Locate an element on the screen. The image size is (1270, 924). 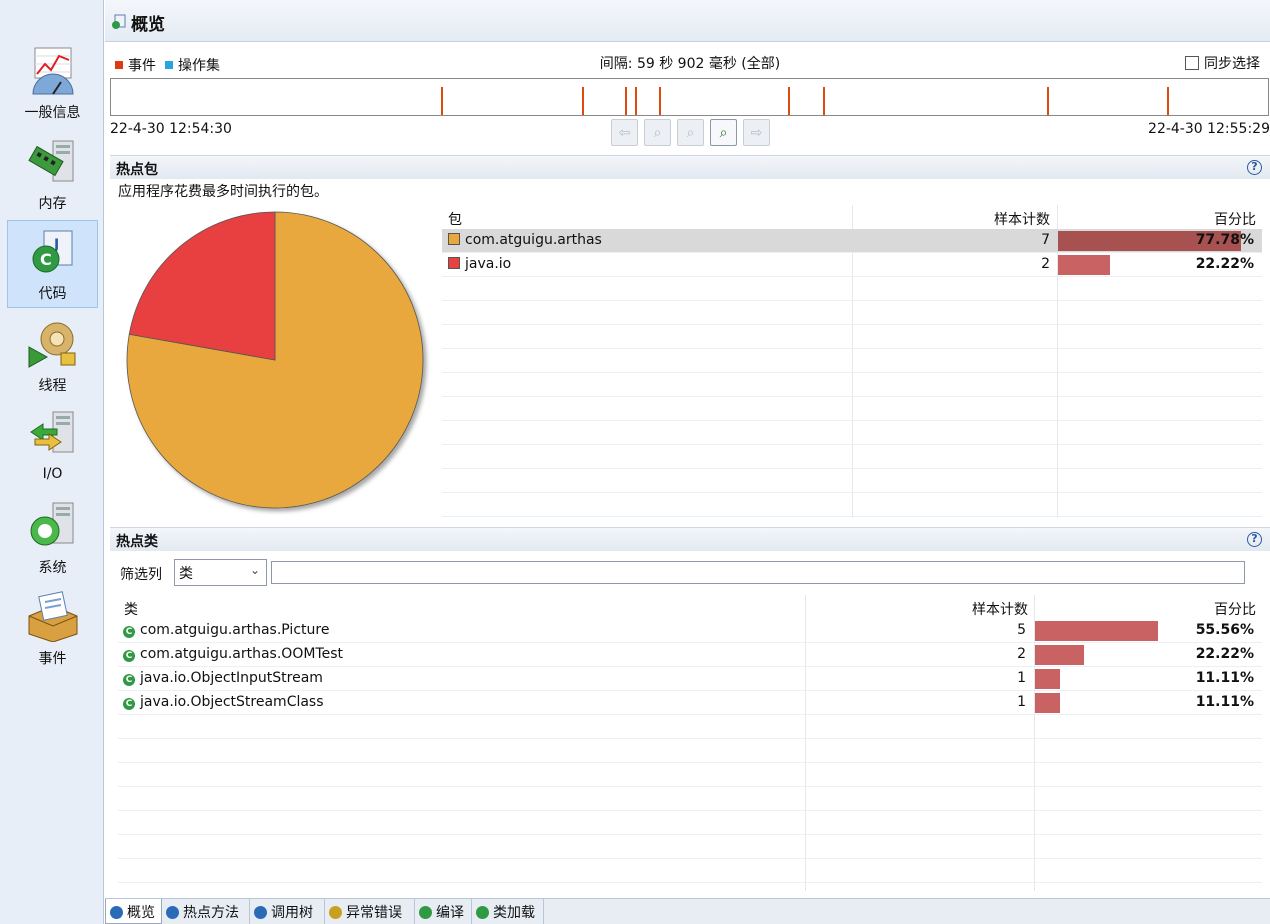
col-class: 类 is located at coordinates (131, 609).